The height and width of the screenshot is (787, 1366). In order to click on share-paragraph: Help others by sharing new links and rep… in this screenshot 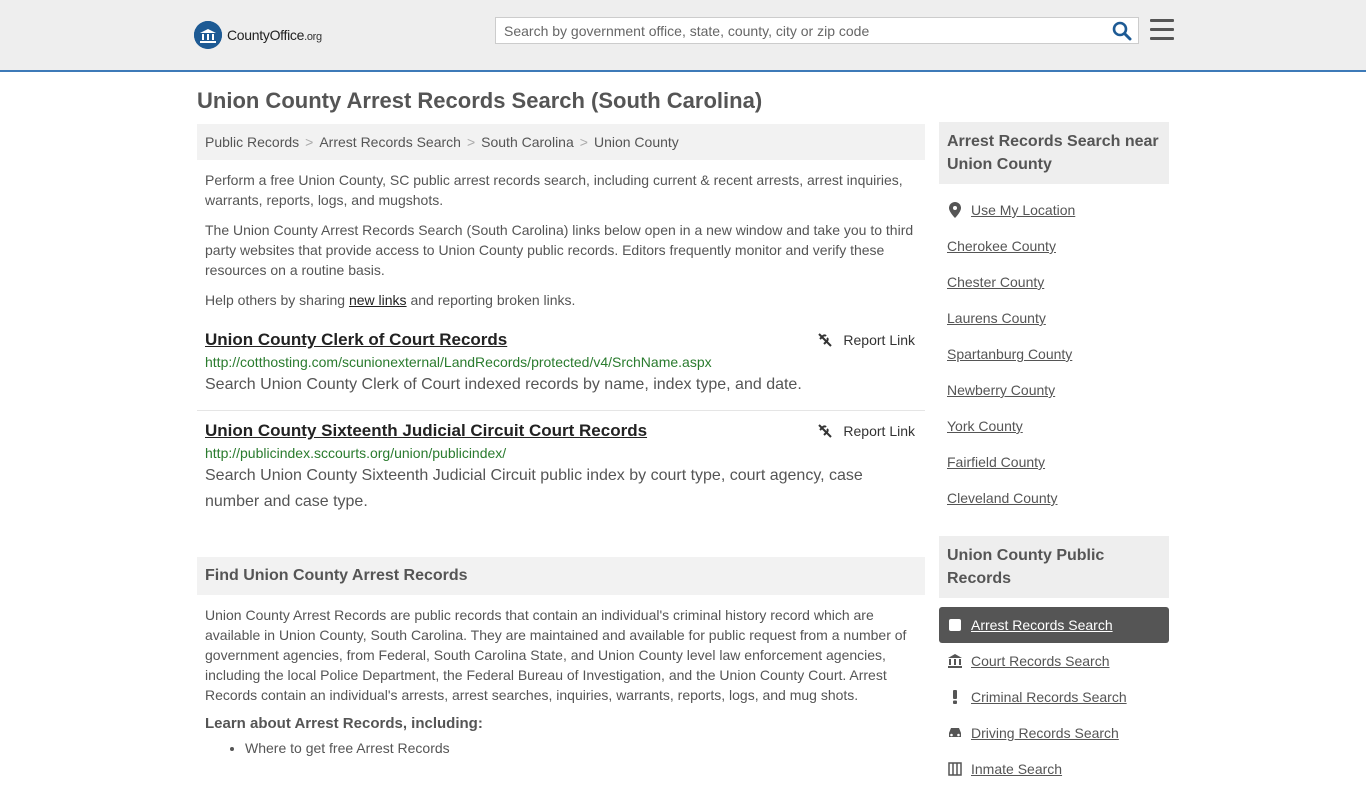, I will do `click(561, 300)`.